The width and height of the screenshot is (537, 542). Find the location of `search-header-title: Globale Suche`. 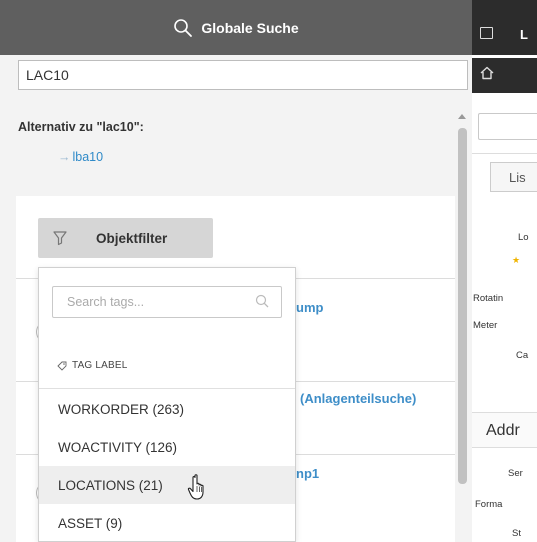

search-header-title: Globale Suche is located at coordinates (250, 27).